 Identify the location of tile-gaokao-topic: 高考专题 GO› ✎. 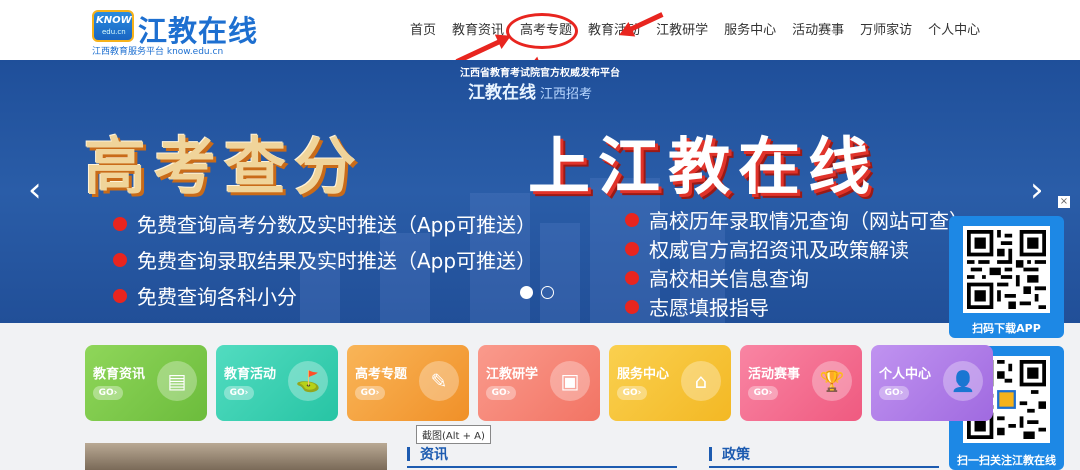
(408, 383).